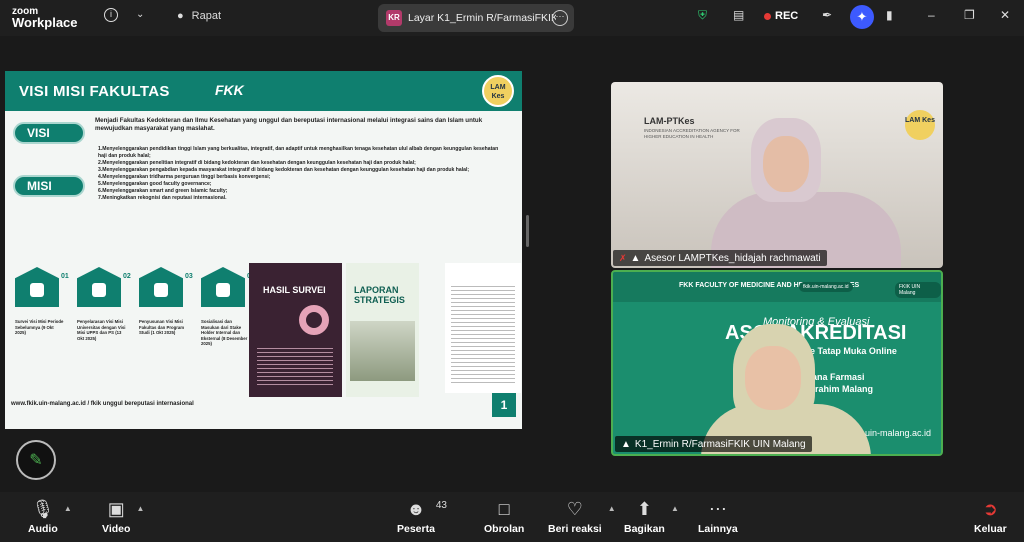 This screenshot has width=1024, height=542. Describe the element at coordinates (990, 509) in the screenshot. I see `leave-icon: ➲` at that location.